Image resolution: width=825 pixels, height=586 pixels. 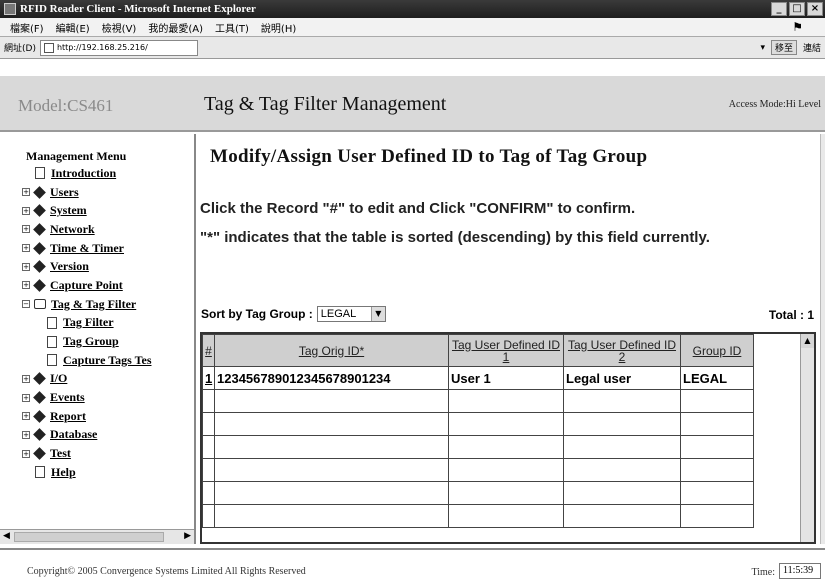 I want to click on nav-horizontal-scrollbar: ◀ ▶, so click(x=97, y=536).